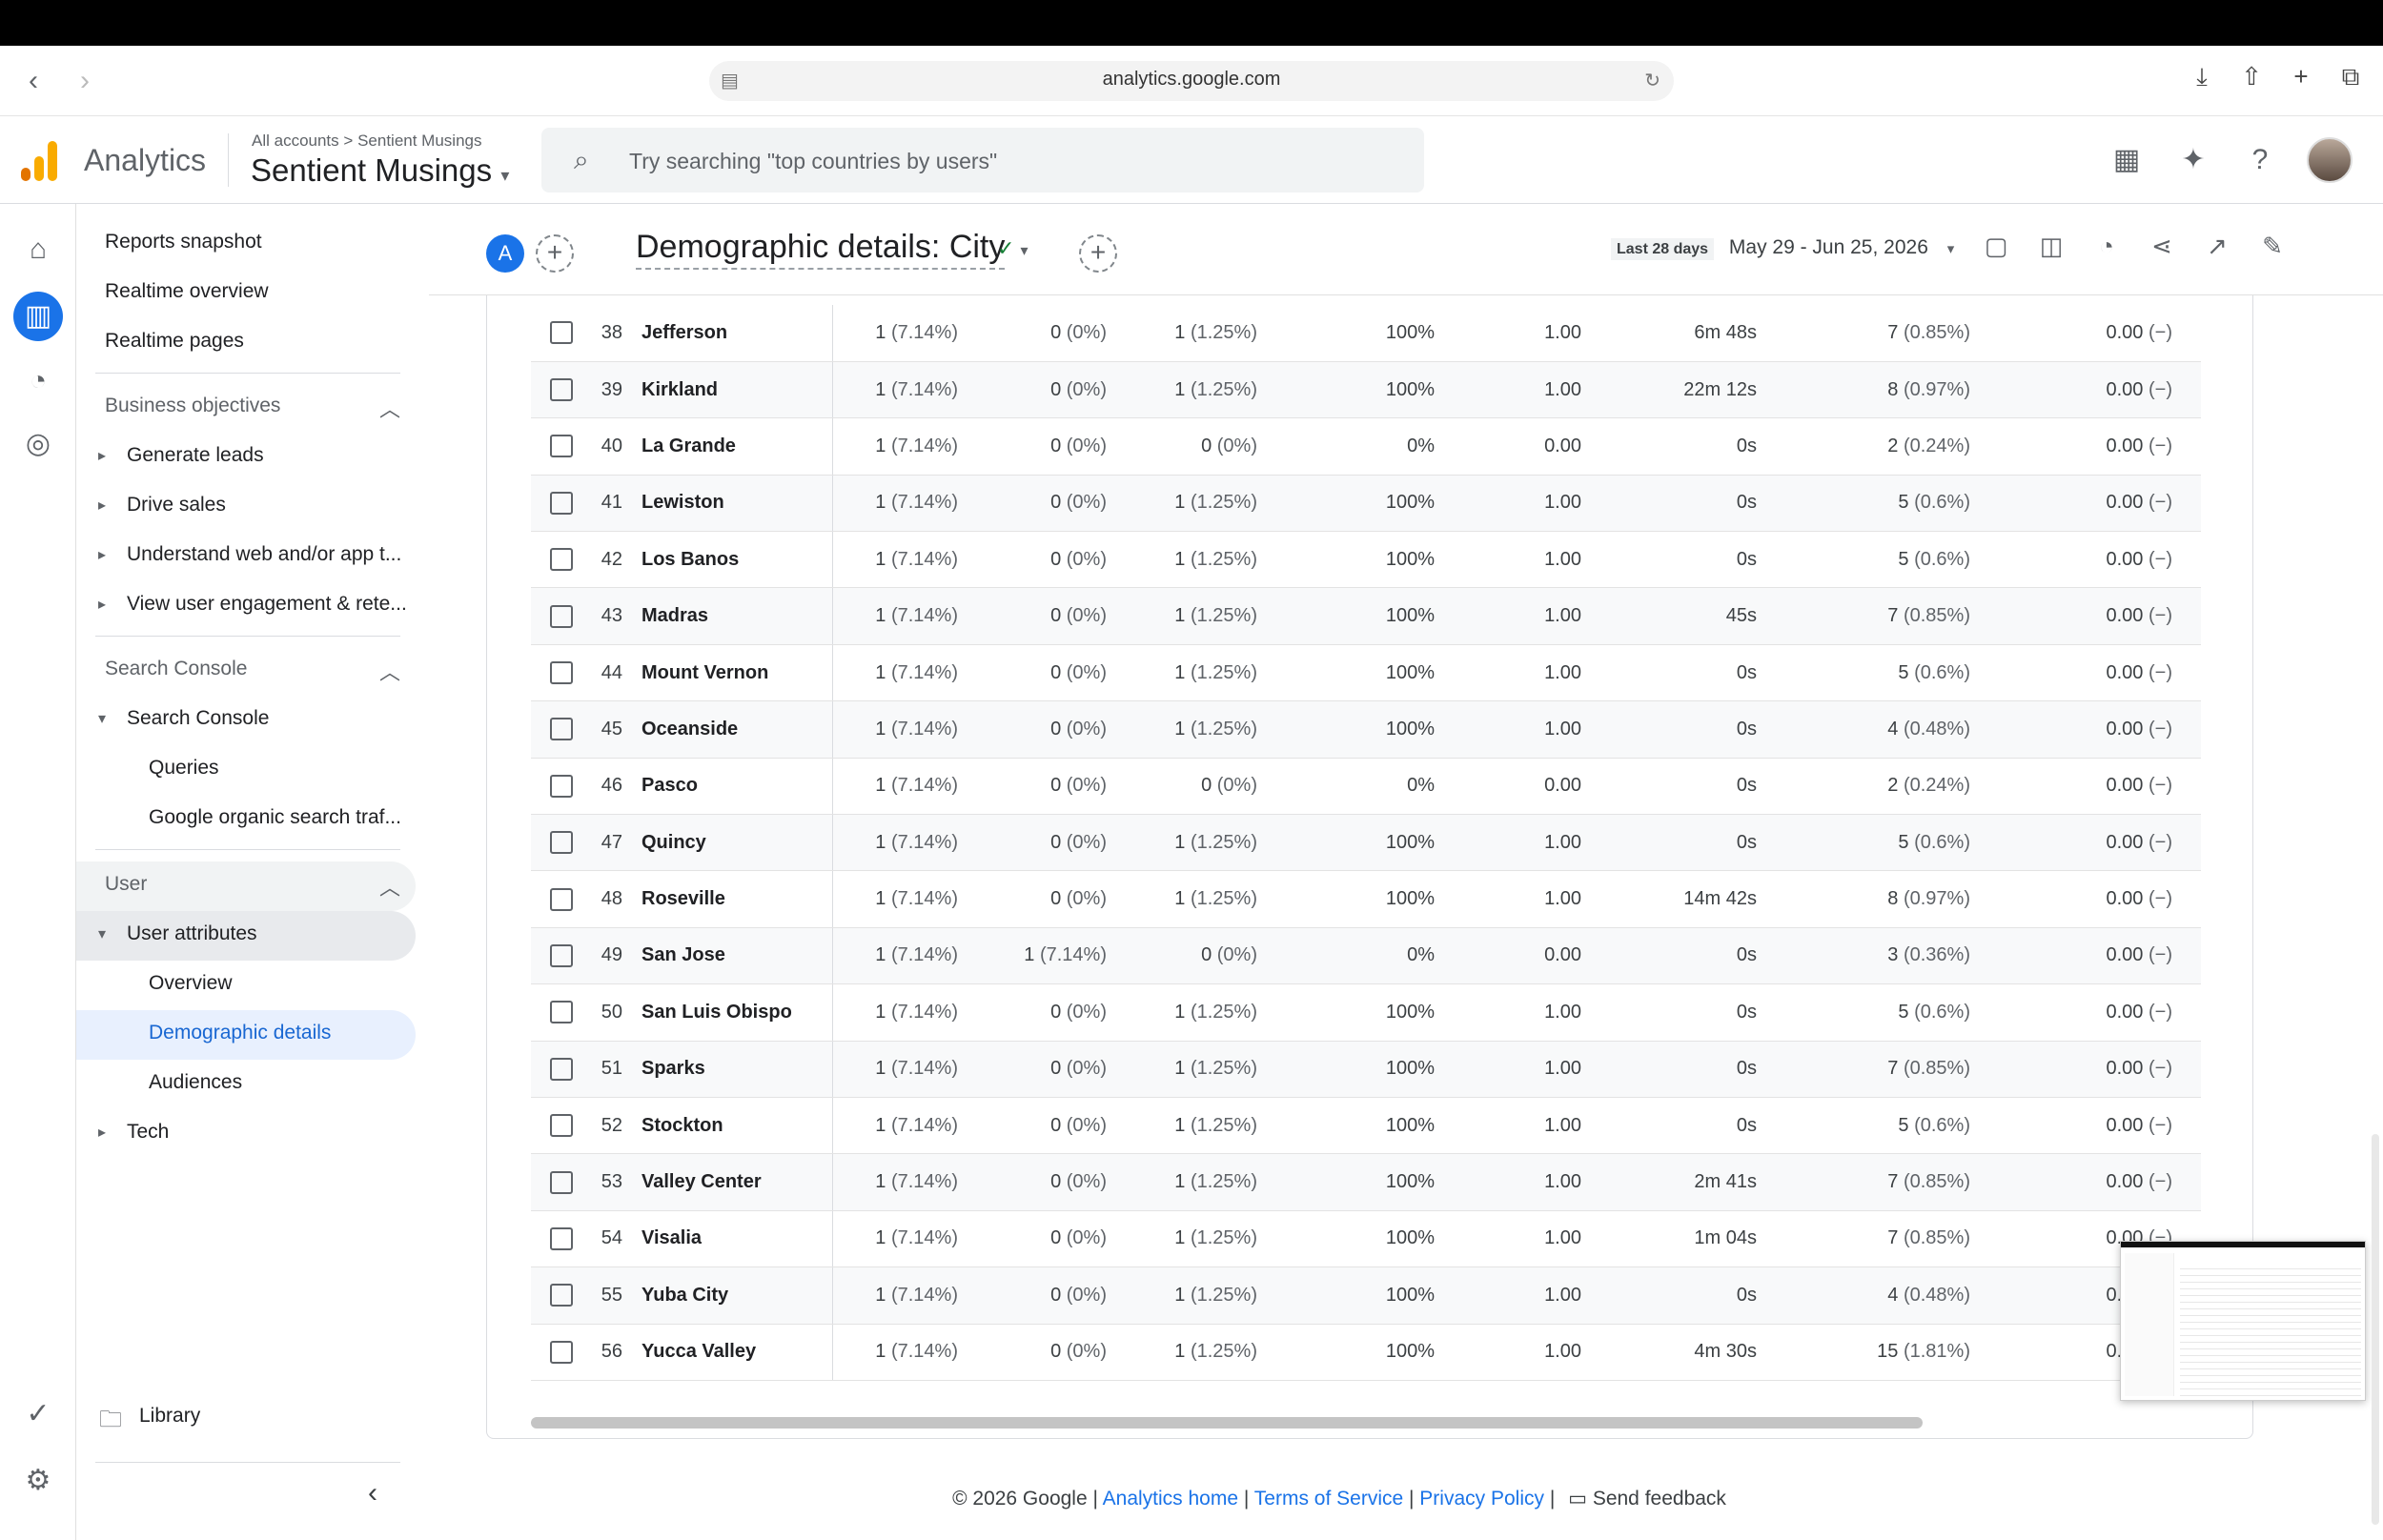 Image resolution: width=2383 pixels, height=1540 pixels. What do you see at coordinates (372, 1493) in the screenshot?
I see `collapse-chevron-icon: ‹` at bounding box center [372, 1493].